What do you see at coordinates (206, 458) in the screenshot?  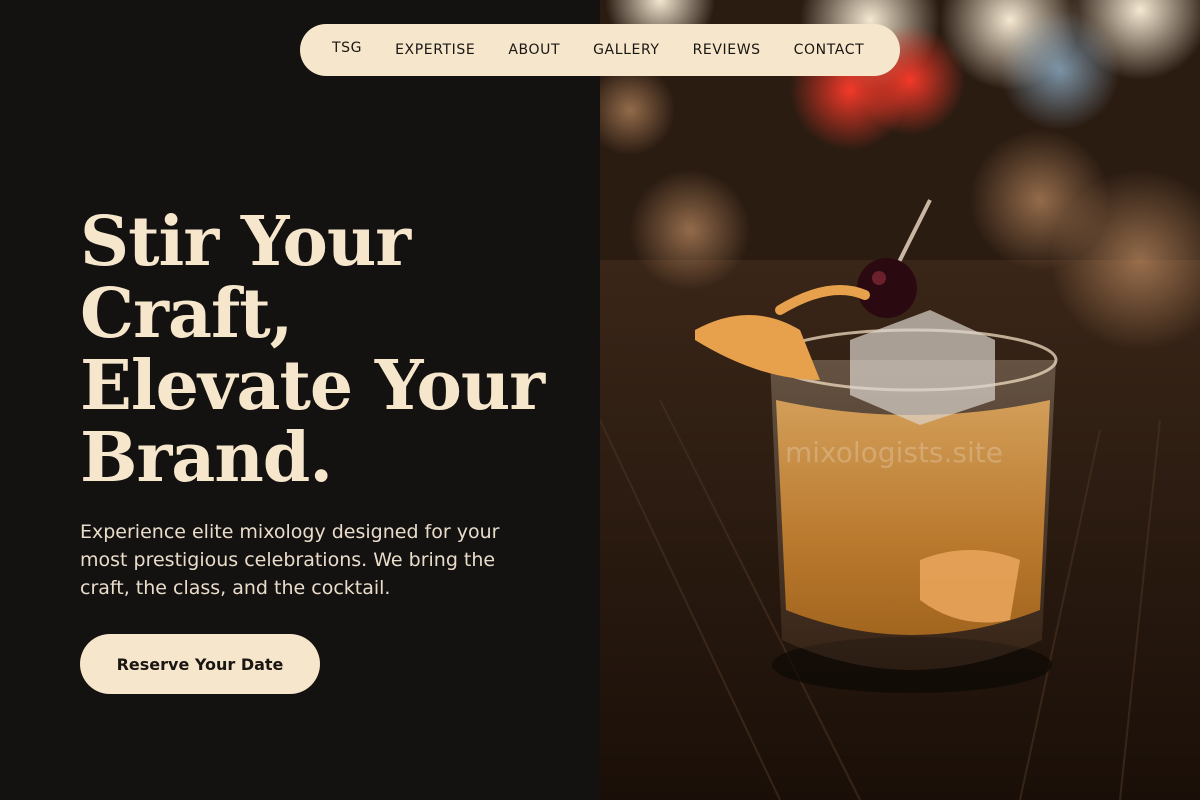 I see `hero-title-line-4: Brand.` at bounding box center [206, 458].